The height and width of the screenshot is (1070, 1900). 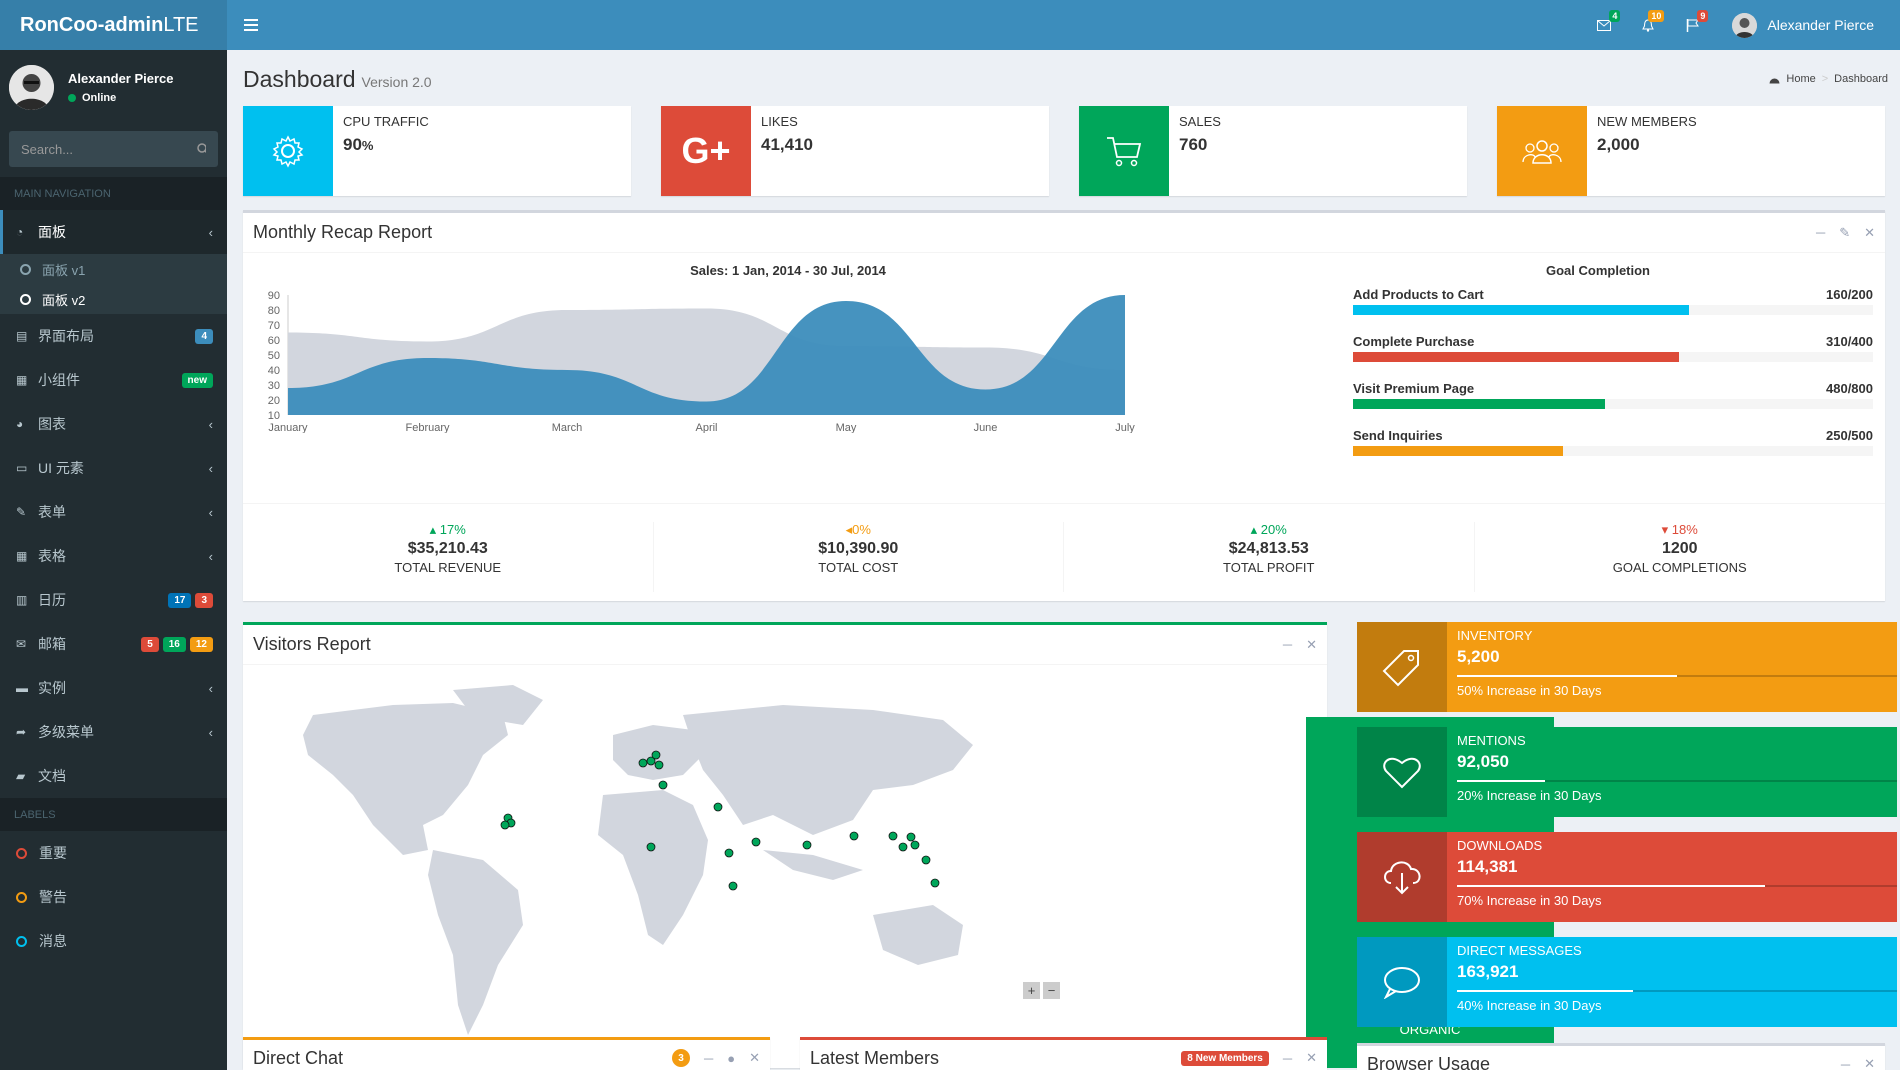 I want to click on sidebar-item-ui-elements: ▭ UI 元素 ‹, so click(x=113, y=468).